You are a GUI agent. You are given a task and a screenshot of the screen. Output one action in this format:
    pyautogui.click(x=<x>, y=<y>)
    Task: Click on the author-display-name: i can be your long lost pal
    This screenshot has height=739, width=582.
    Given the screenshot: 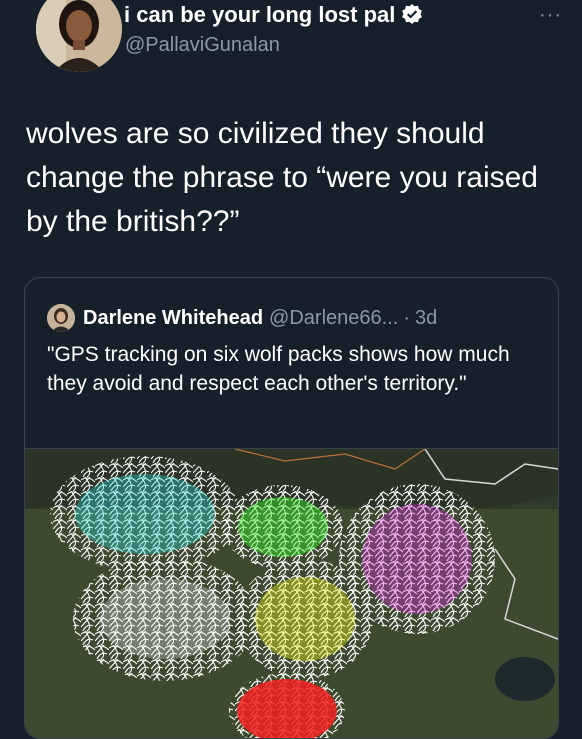 What is the action you would take?
    pyautogui.click(x=273, y=15)
    